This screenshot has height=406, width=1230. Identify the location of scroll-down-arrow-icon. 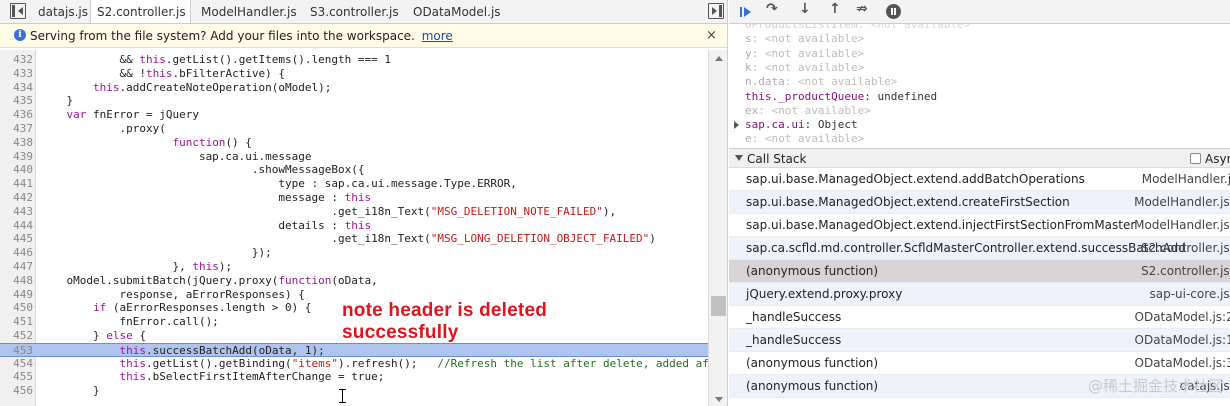
(719, 399).